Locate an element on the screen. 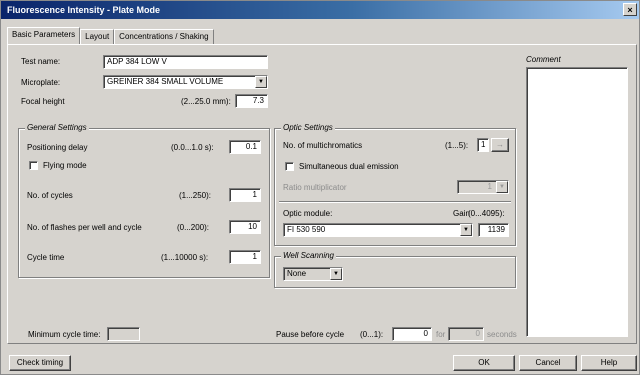 The width and height of the screenshot is (640, 375). cycles-input: 1 is located at coordinates (245, 195).